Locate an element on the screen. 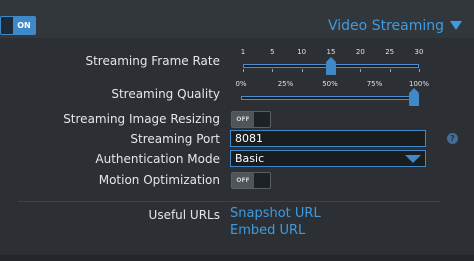 The height and width of the screenshot is (261, 474). frame-rate-tick-label: 1 is located at coordinates (243, 52).